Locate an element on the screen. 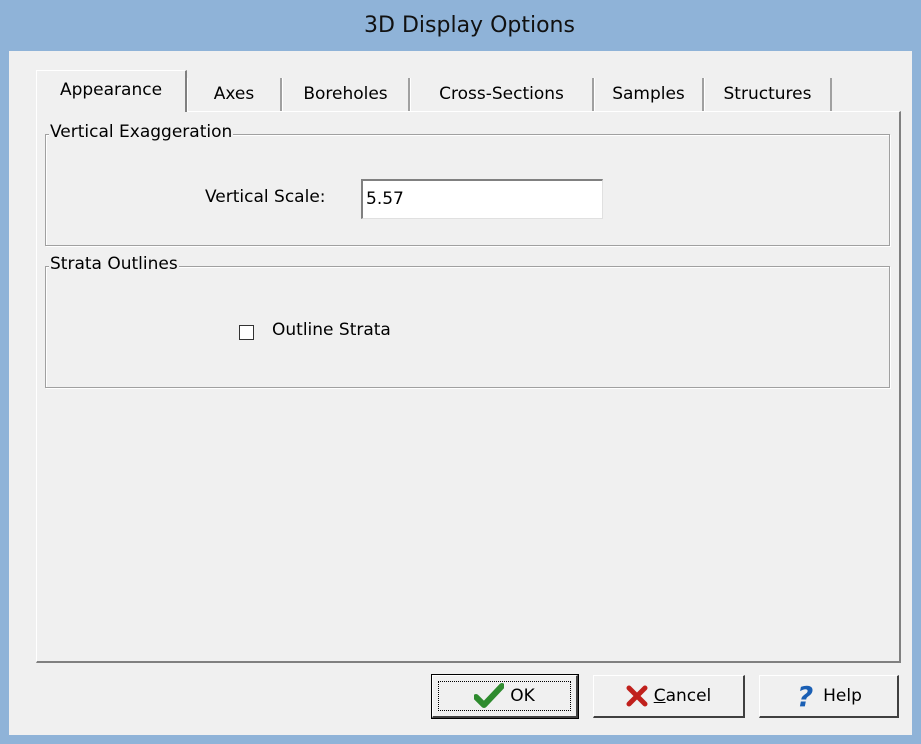 The image size is (921, 744). help-label: Help is located at coordinates (842, 696).